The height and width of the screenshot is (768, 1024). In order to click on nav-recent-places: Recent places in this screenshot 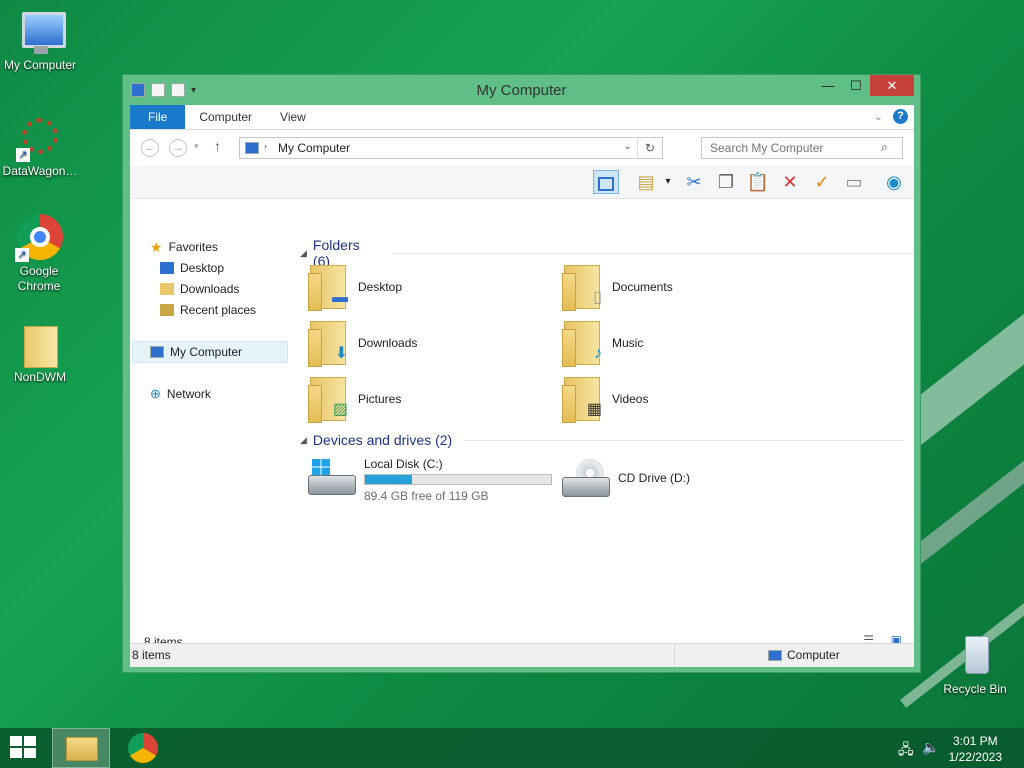, I will do `click(208, 310)`.